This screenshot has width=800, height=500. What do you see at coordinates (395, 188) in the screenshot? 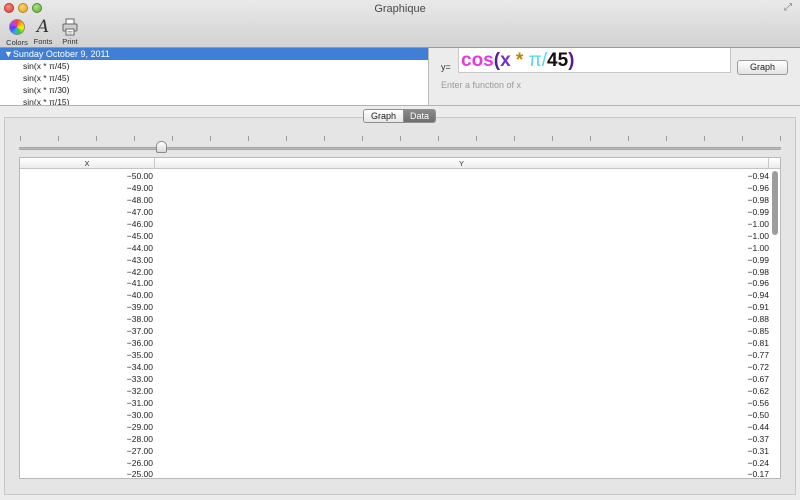
I see `table-row: −49.00 −0.96` at bounding box center [395, 188].